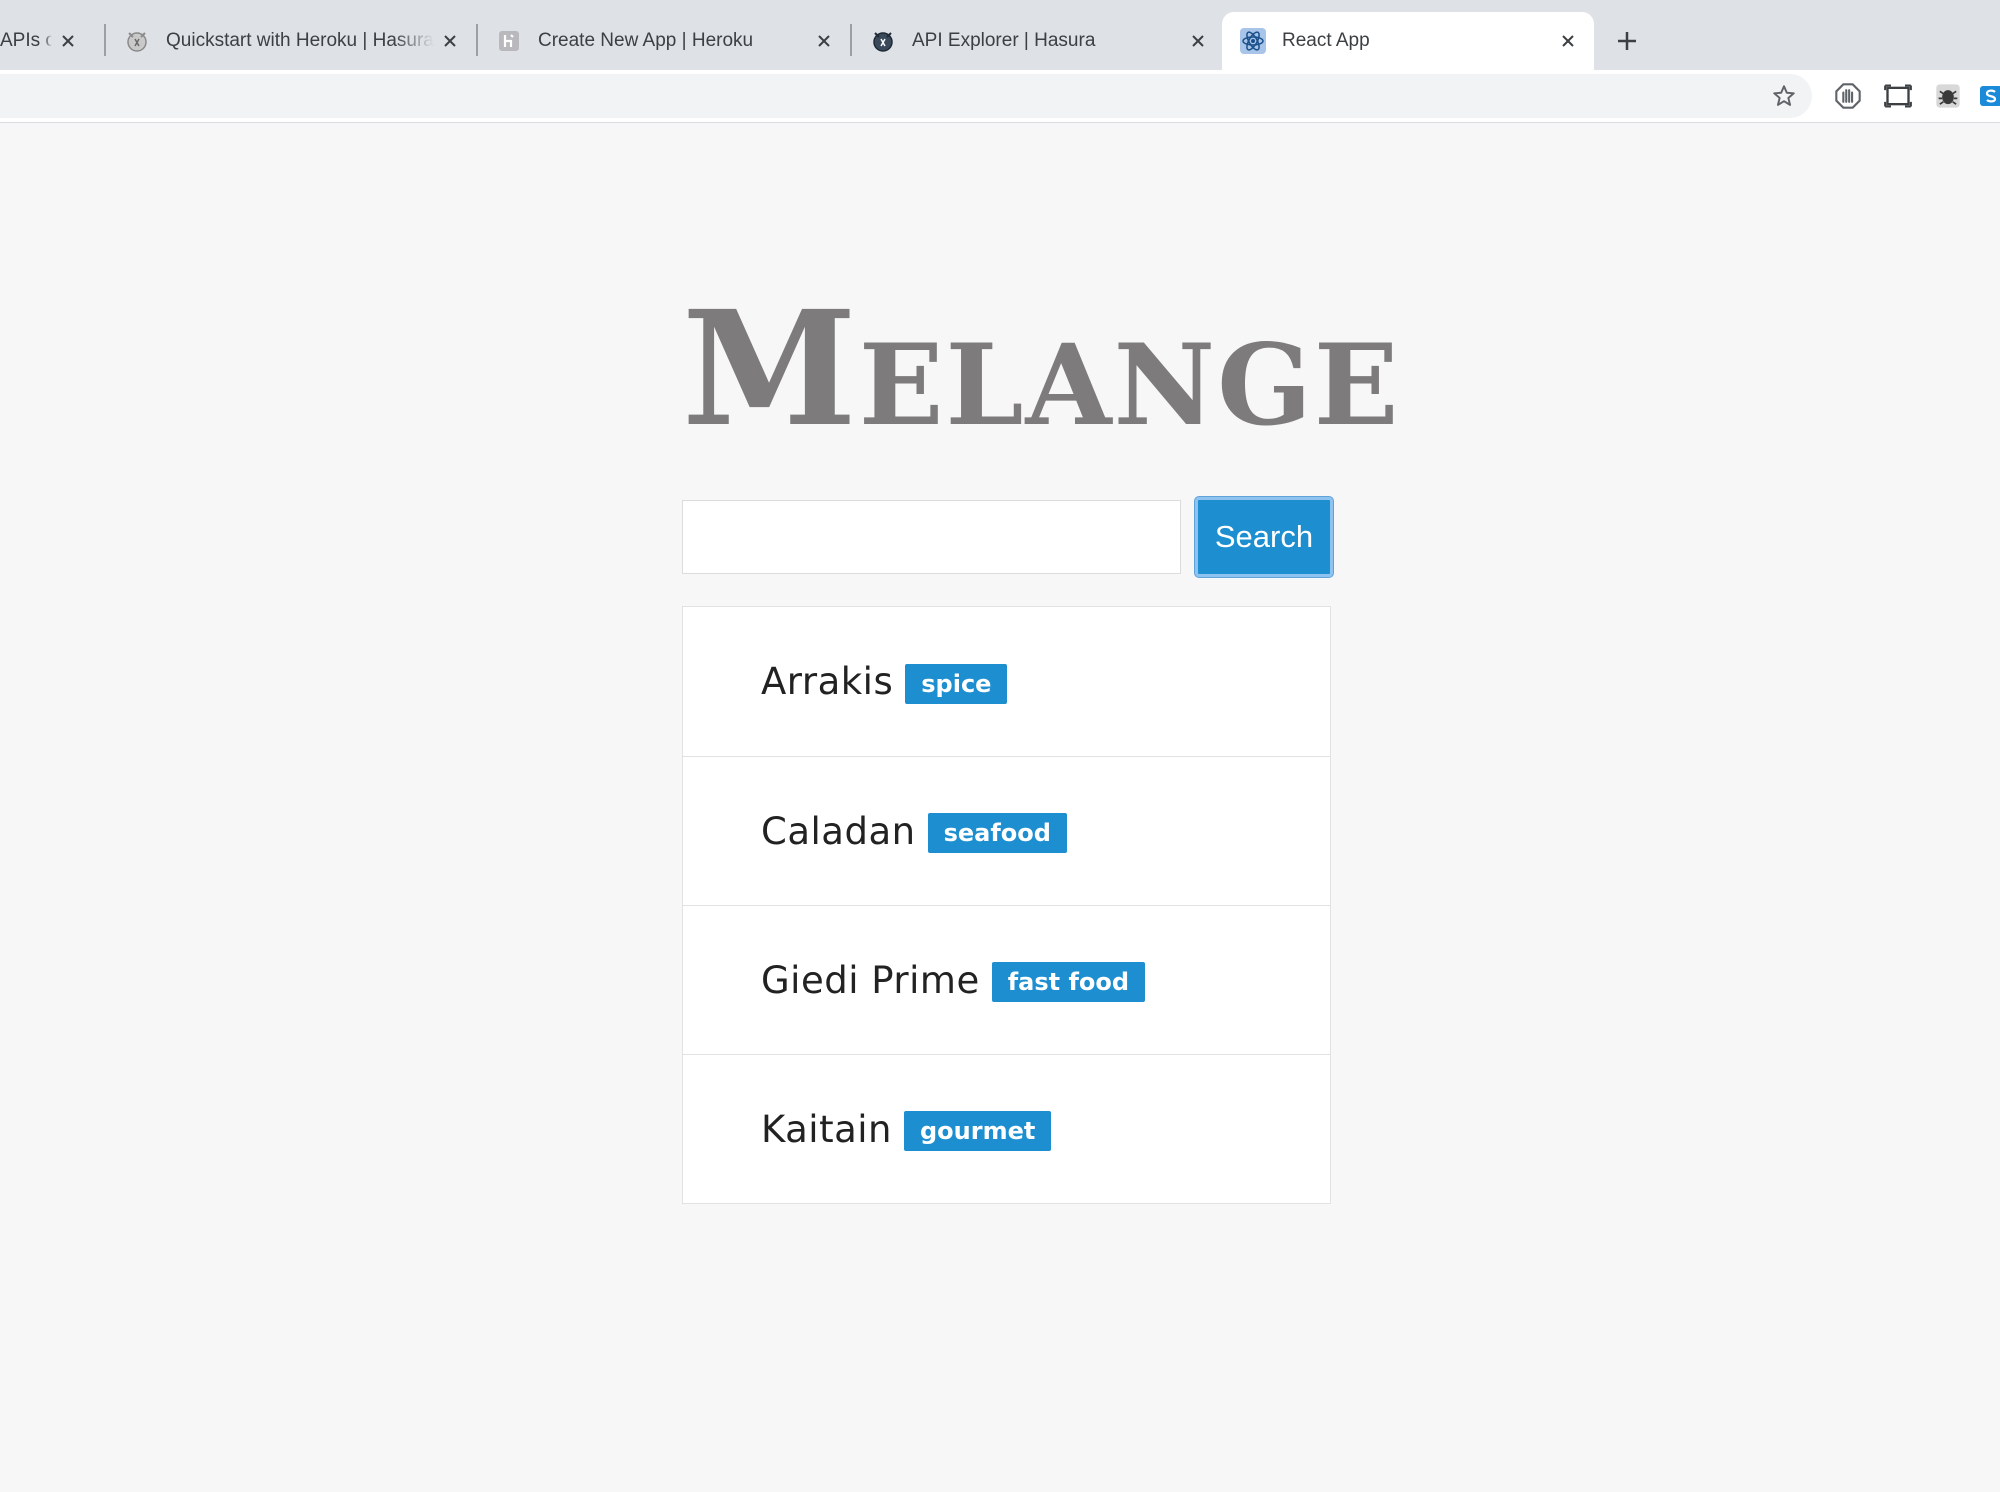 Image resolution: width=2000 pixels, height=1492 pixels. I want to click on list-item: Giedi Prime fast food, so click(1006, 979).